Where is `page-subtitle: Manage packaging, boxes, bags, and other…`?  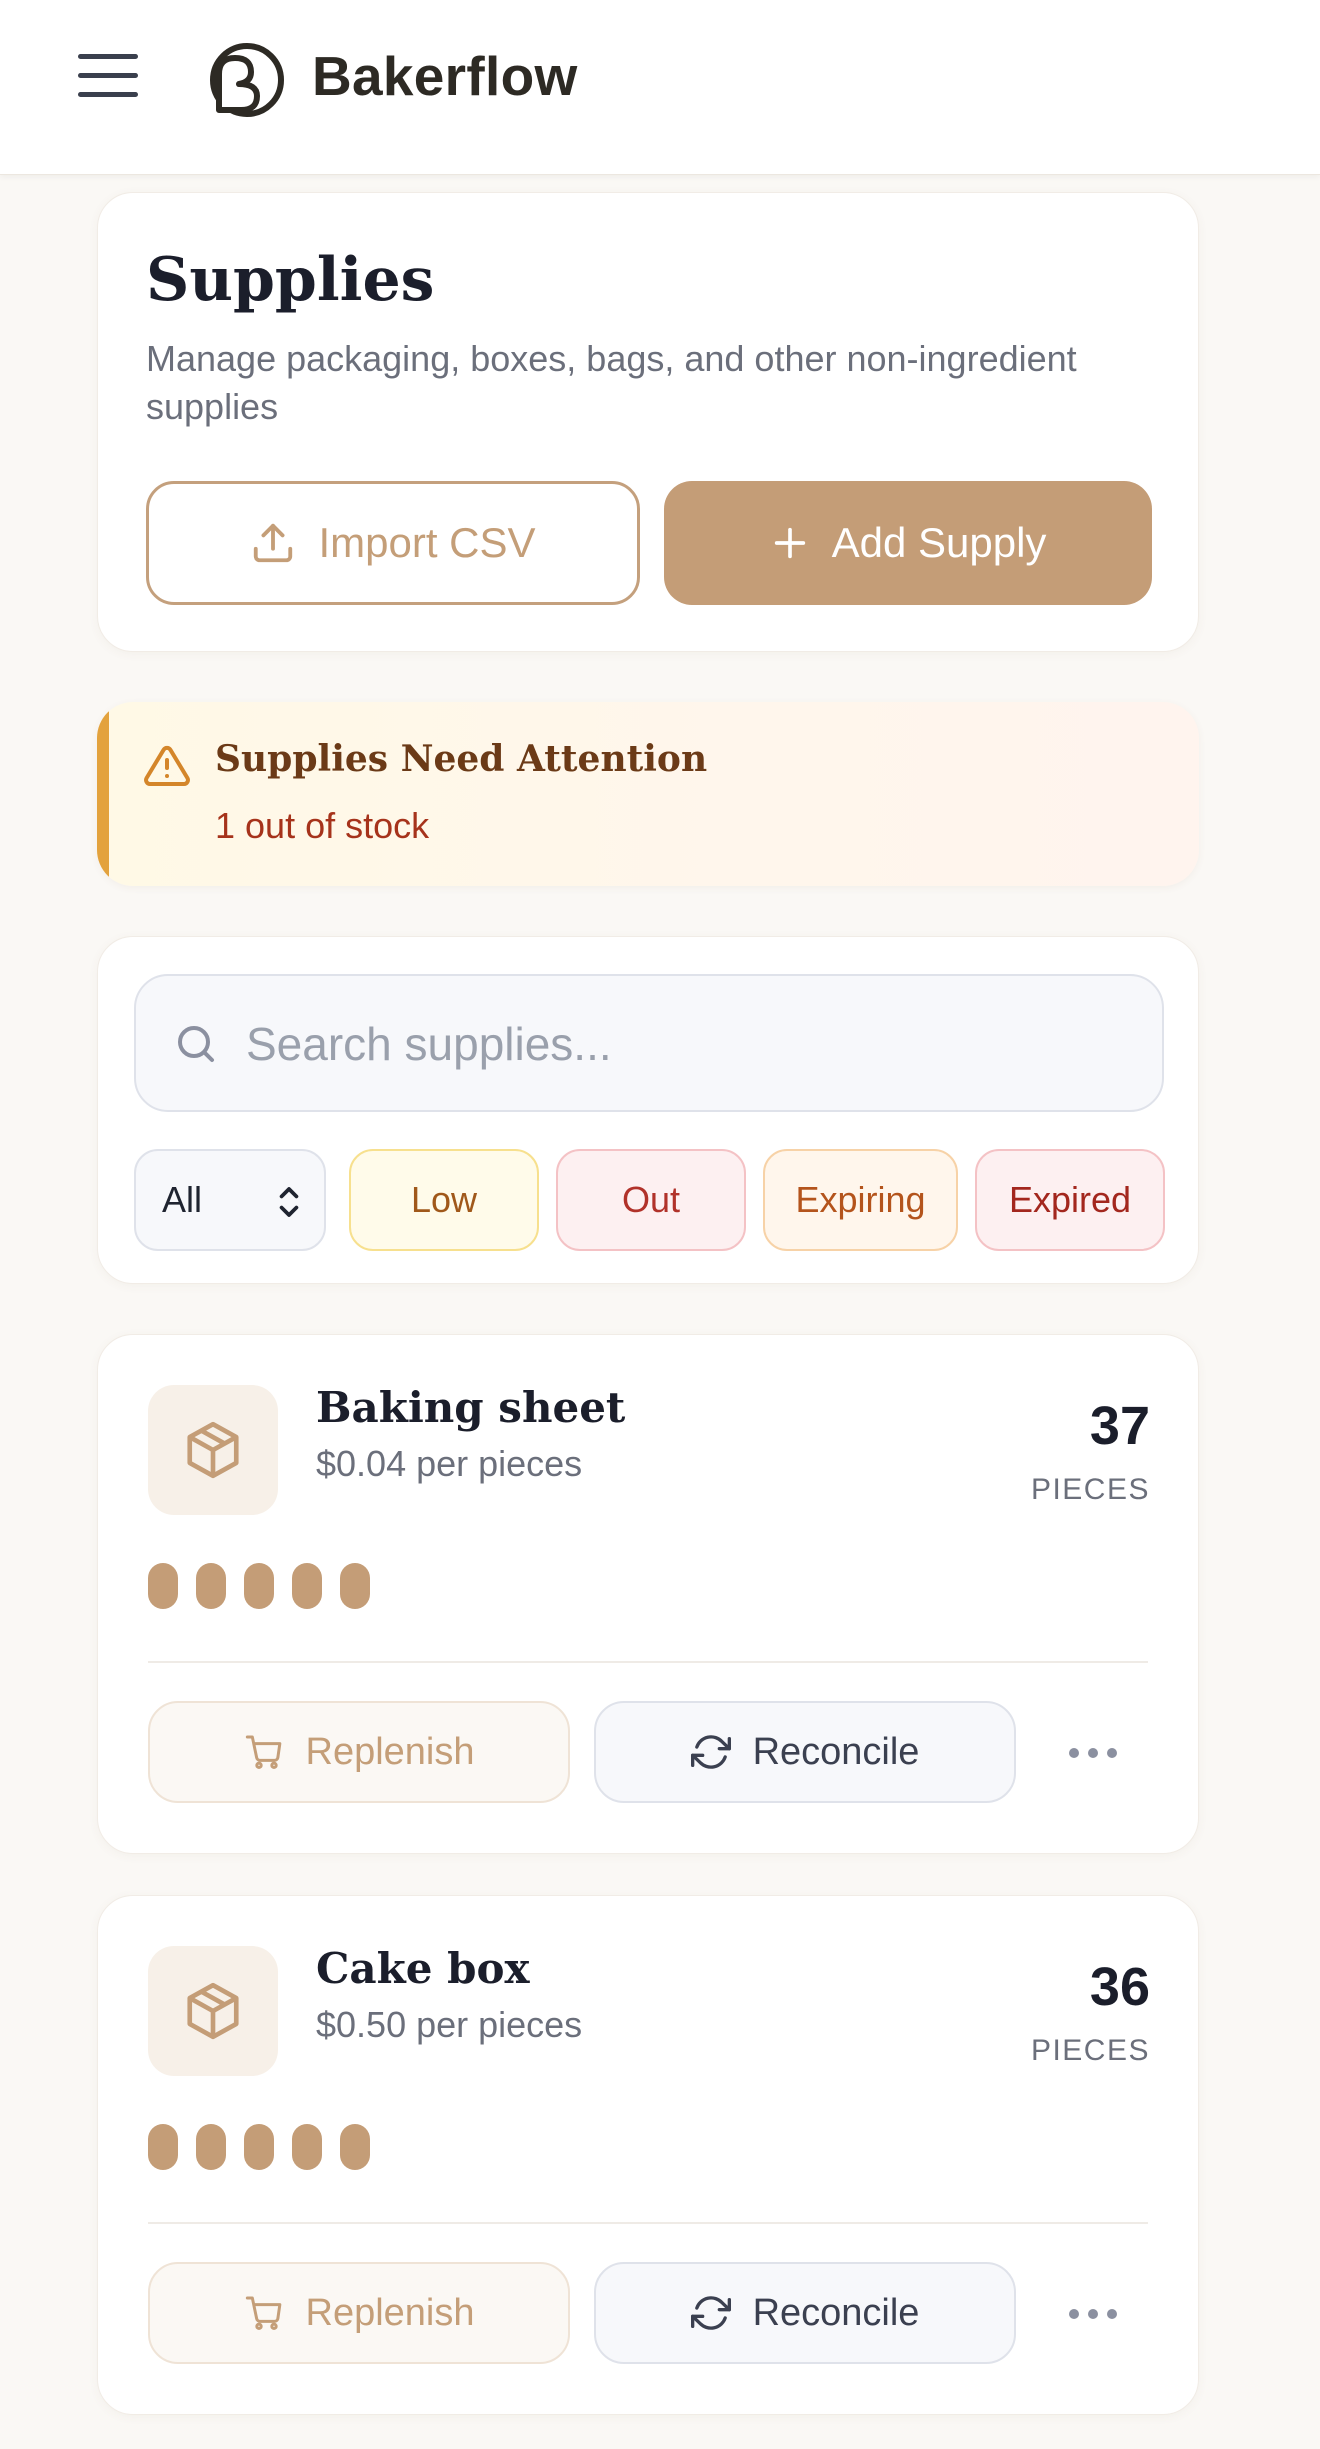
page-subtitle: Manage packaging, boxes, bags, and other… is located at coordinates (611, 382).